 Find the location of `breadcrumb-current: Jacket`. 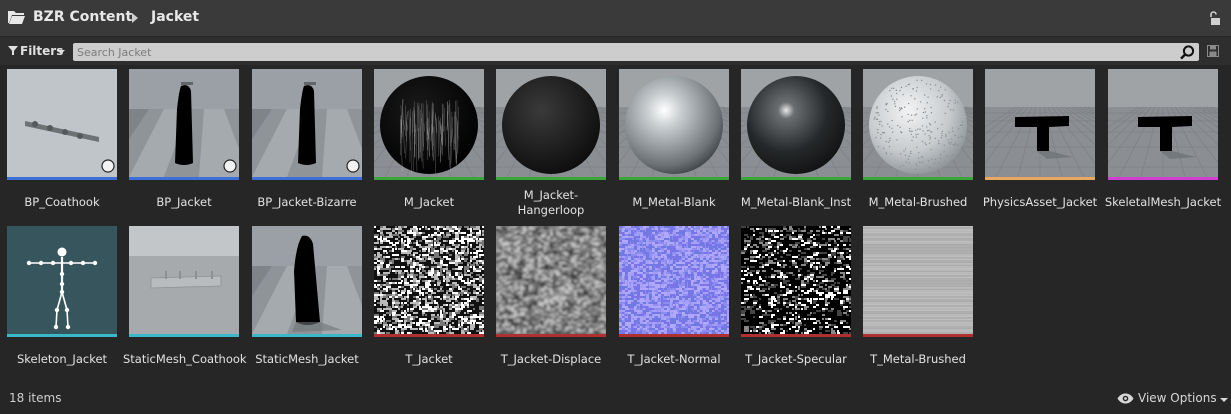

breadcrumb-current: Jacket is located at coordinates (175, 17).